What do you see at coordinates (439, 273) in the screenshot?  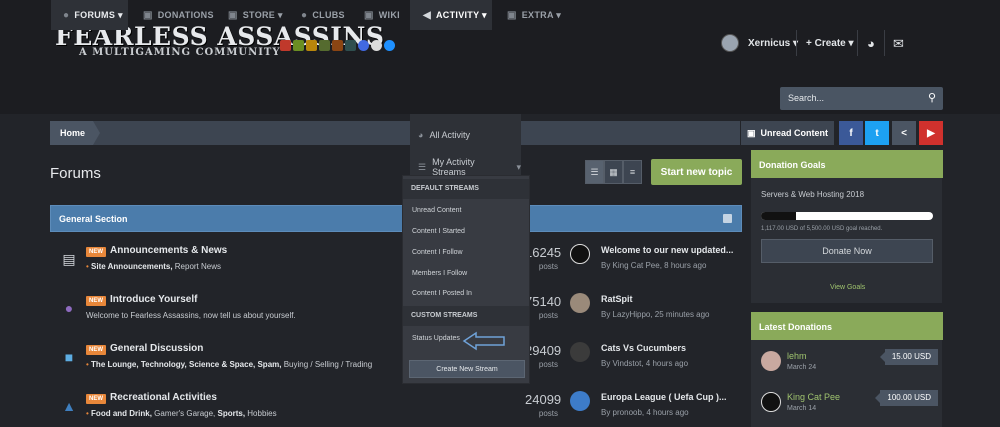 I see `stream-item: Members I Follow` at bounding box center [439, 273].